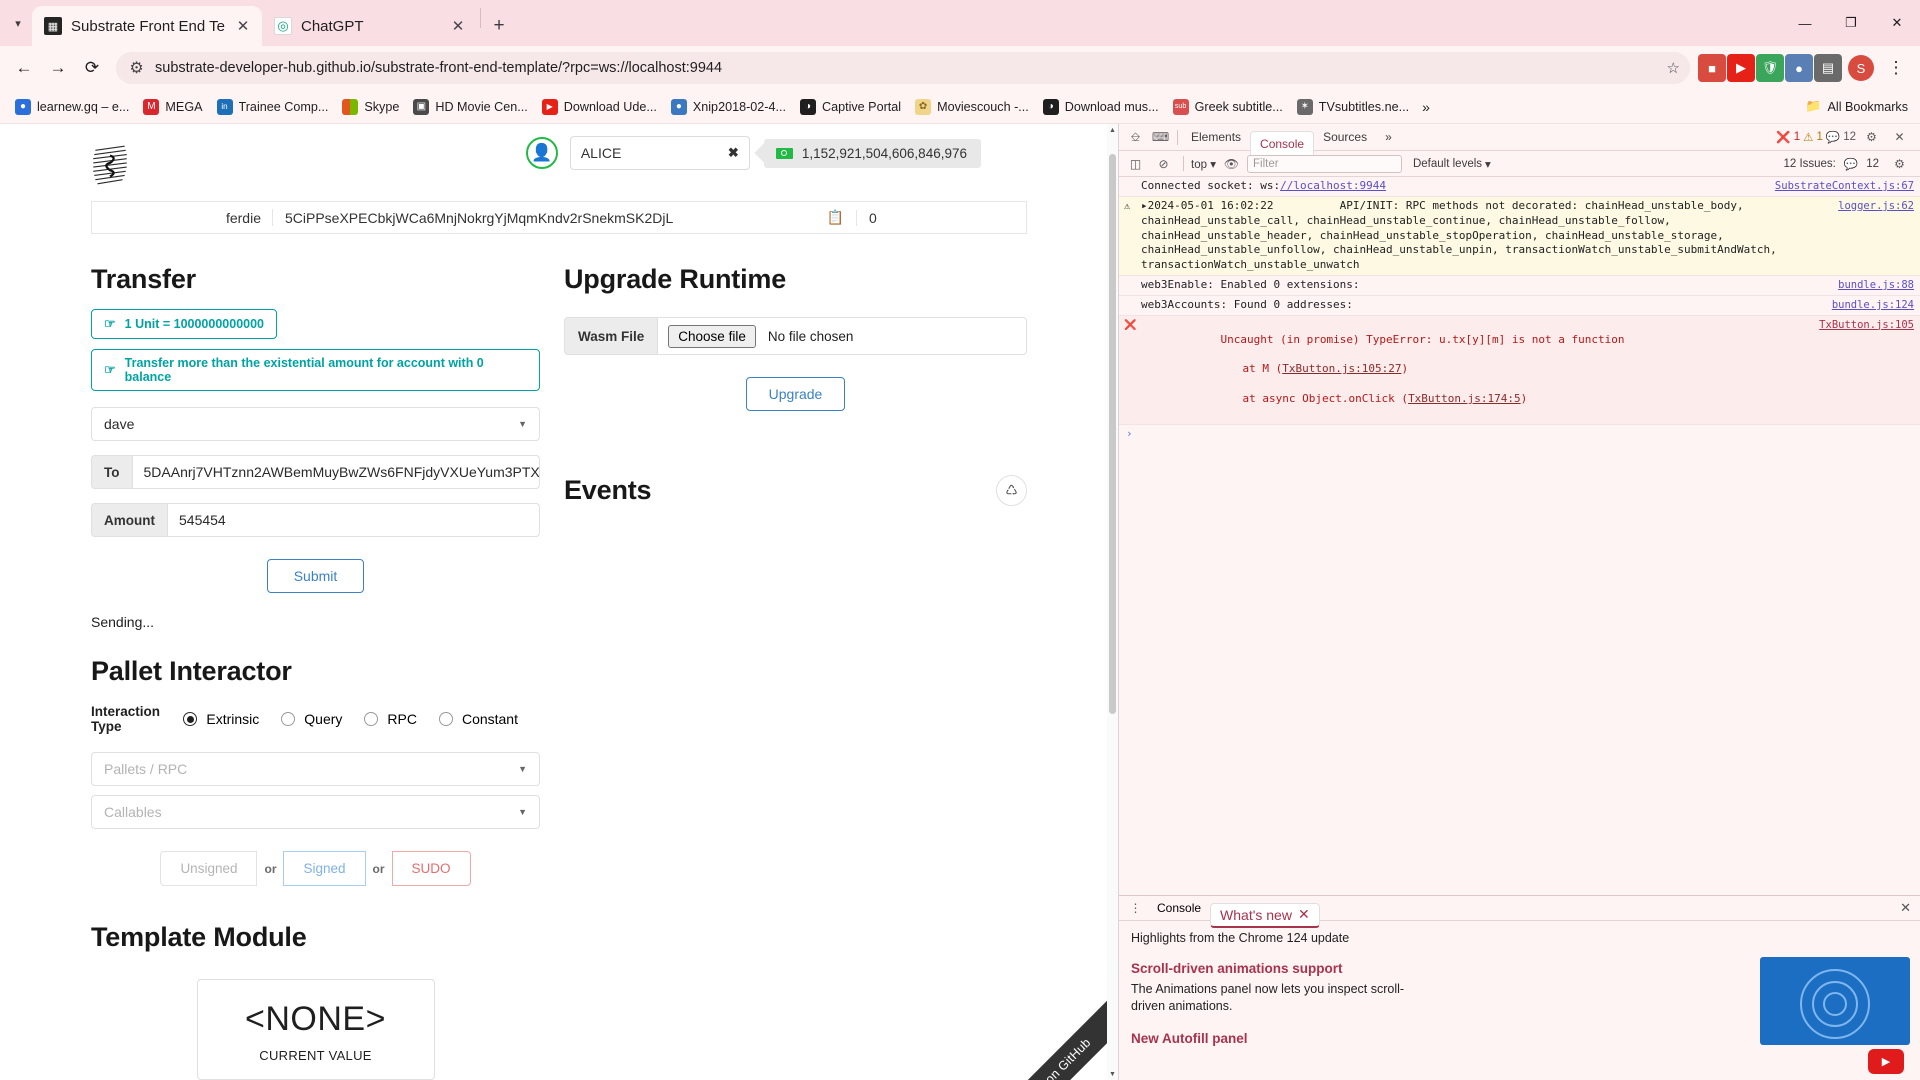 The width and height of the screenshot is (1920, 1080). Describe the element at coordinates (1203, 164) in the screenshot. I see `context-selector: top ▾` at that location.